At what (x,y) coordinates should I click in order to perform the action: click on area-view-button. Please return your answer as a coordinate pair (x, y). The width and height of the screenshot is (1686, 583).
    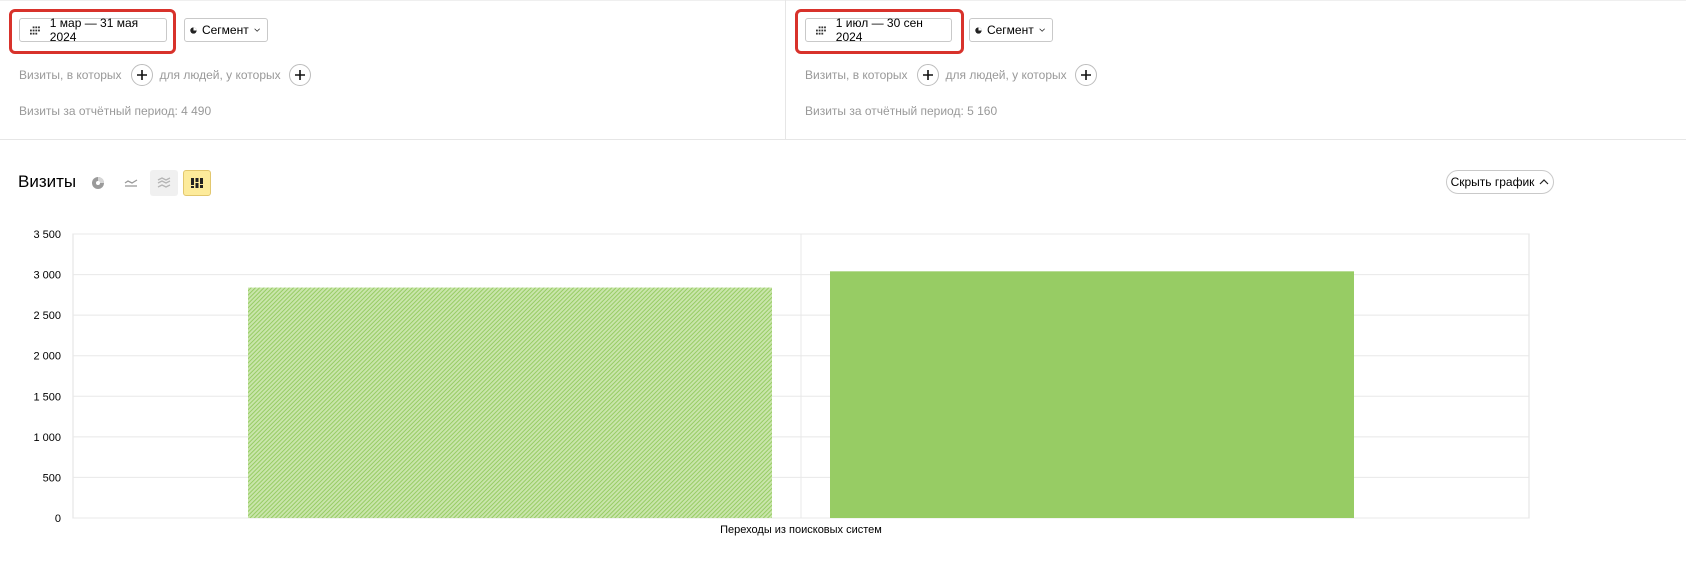
    Looking at the image, I should click on (164, 183).